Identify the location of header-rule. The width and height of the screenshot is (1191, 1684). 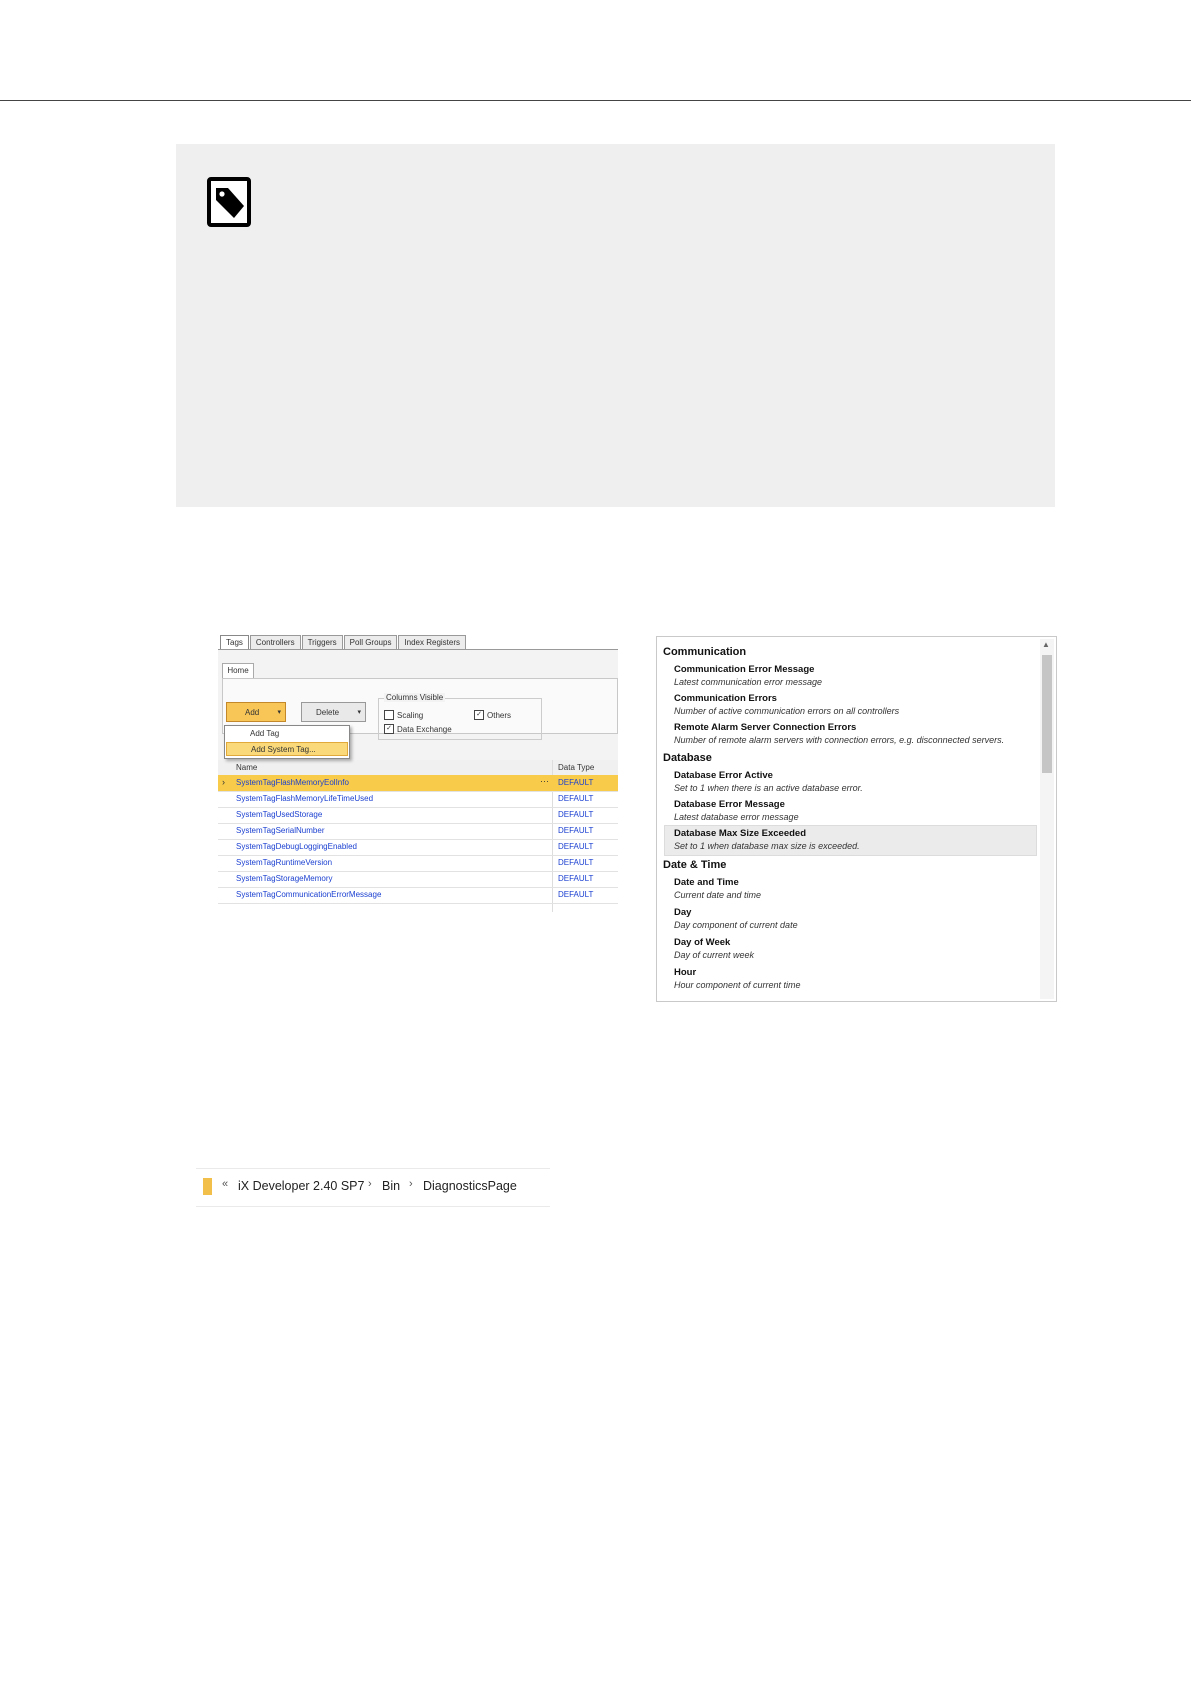
(595, 100).